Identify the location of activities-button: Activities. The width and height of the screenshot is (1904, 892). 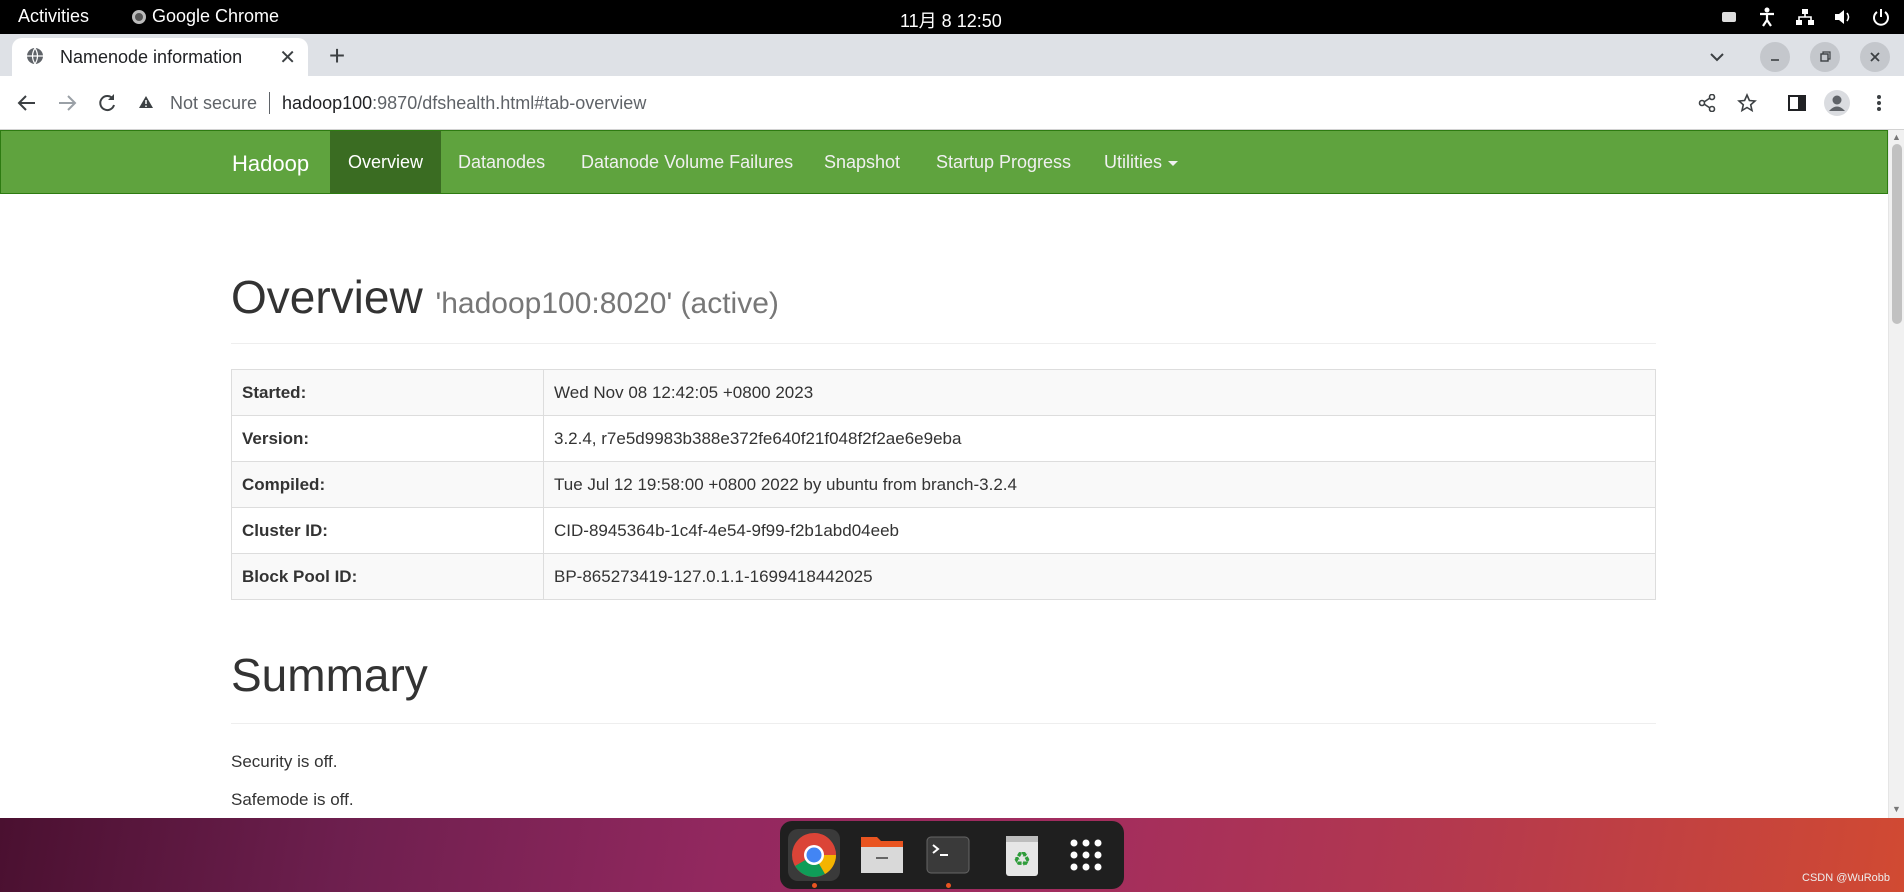
(53, 16).